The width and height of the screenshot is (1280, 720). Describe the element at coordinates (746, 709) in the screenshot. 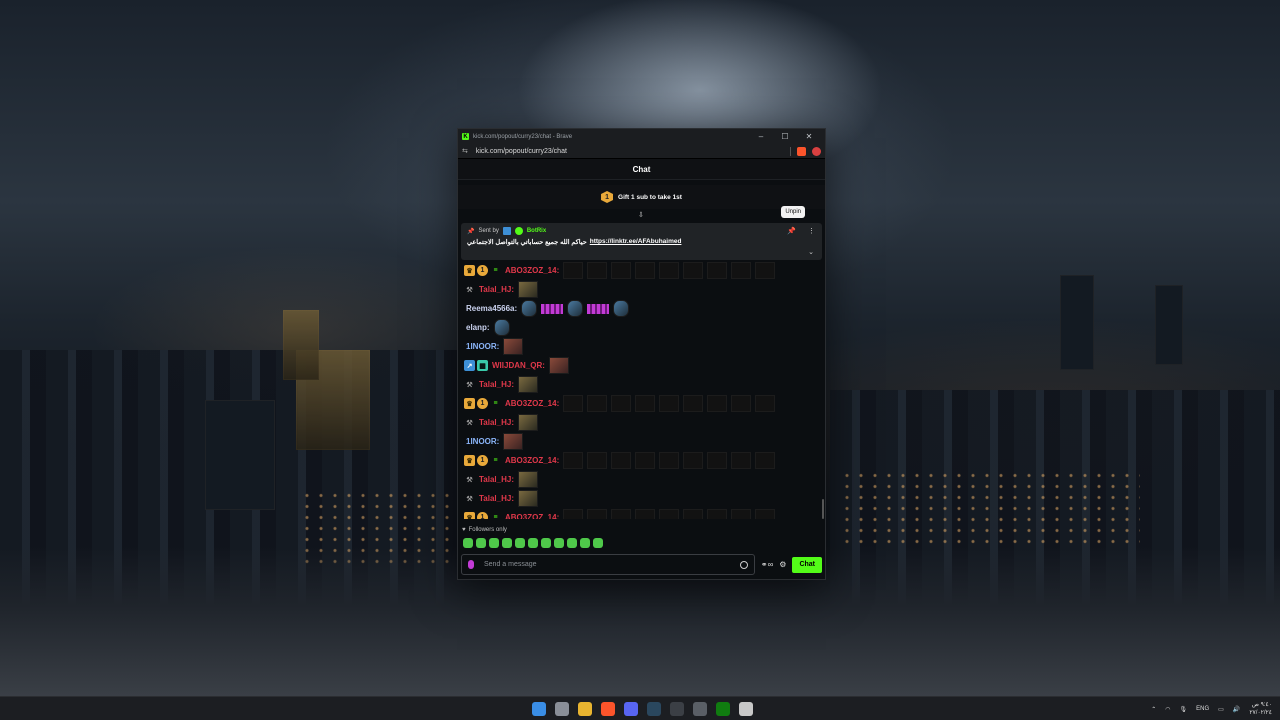

I see `calendar-app-icon` at that location.